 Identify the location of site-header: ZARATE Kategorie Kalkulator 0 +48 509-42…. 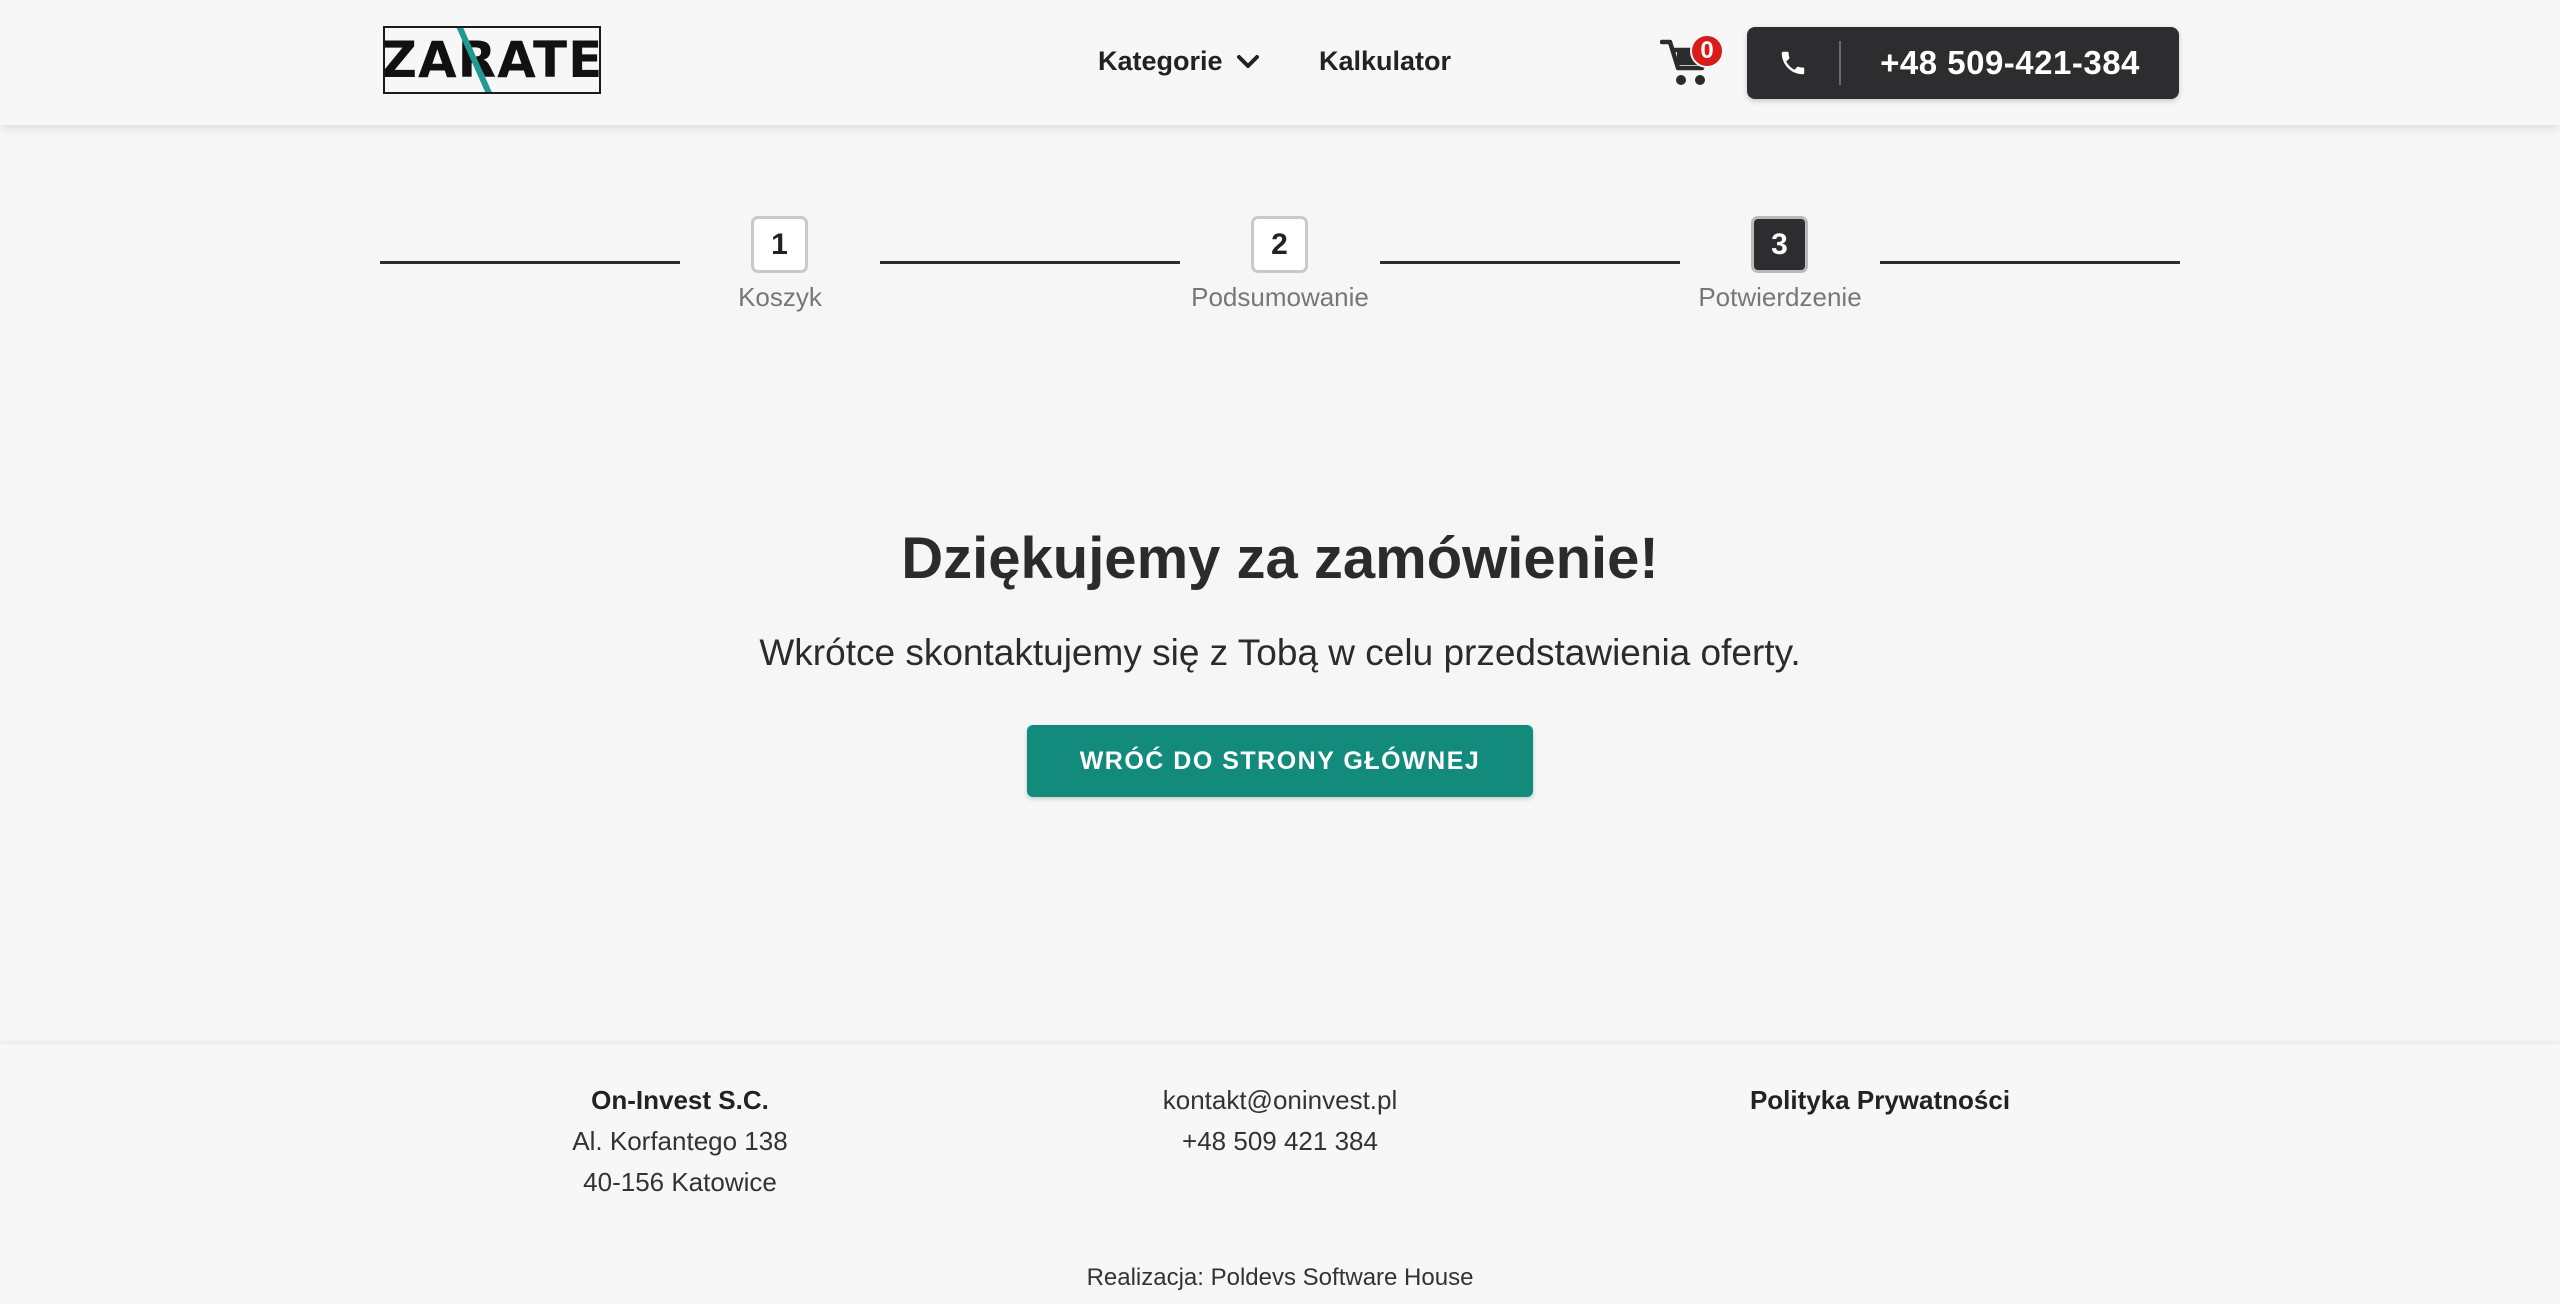
(1280, 62).